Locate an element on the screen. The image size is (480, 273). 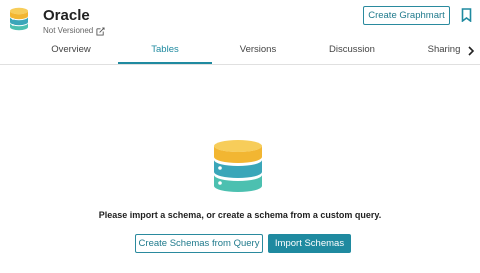
create-schemas-from-query-button: Create Schemas from Query is located at coordinates (199, 243).